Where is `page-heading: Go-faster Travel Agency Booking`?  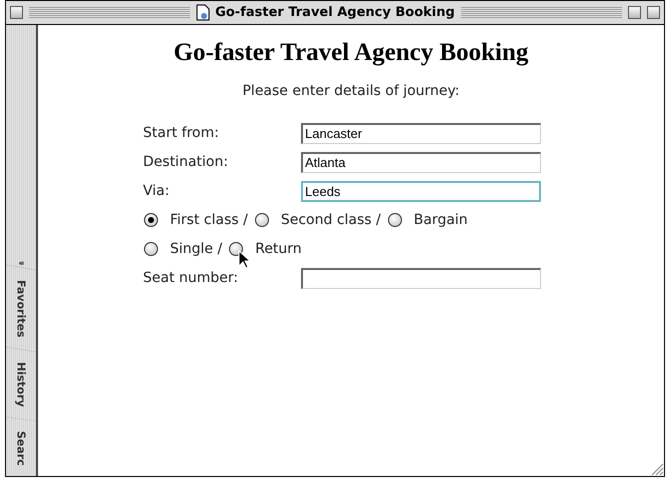
page-heading: Go-faster Travel Agency Booking is located at coordinates (351, 53).